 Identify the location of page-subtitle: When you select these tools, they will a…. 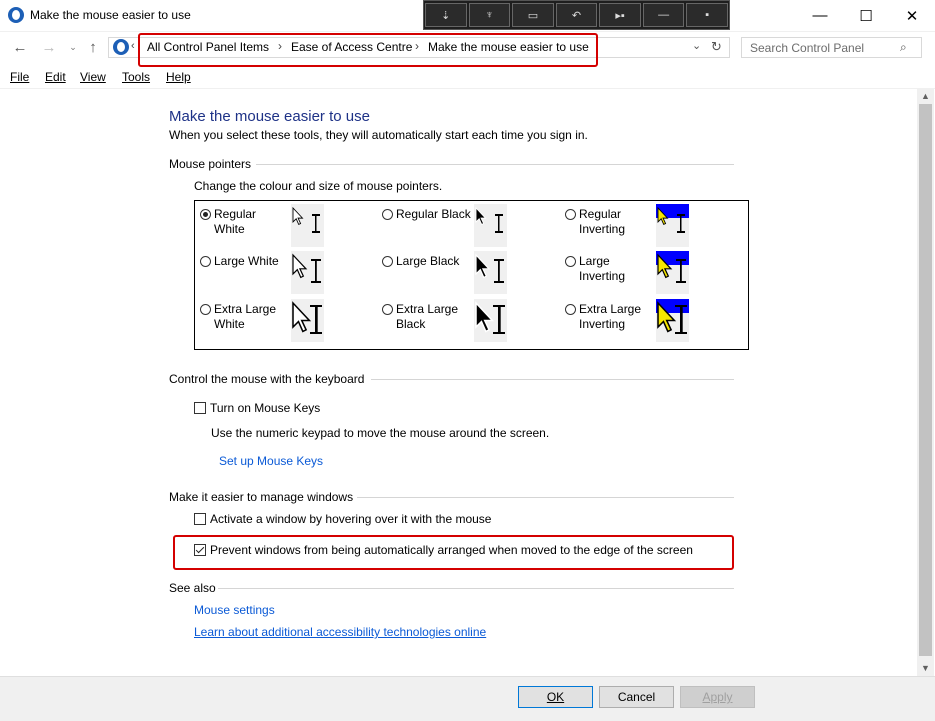
(378, 135).